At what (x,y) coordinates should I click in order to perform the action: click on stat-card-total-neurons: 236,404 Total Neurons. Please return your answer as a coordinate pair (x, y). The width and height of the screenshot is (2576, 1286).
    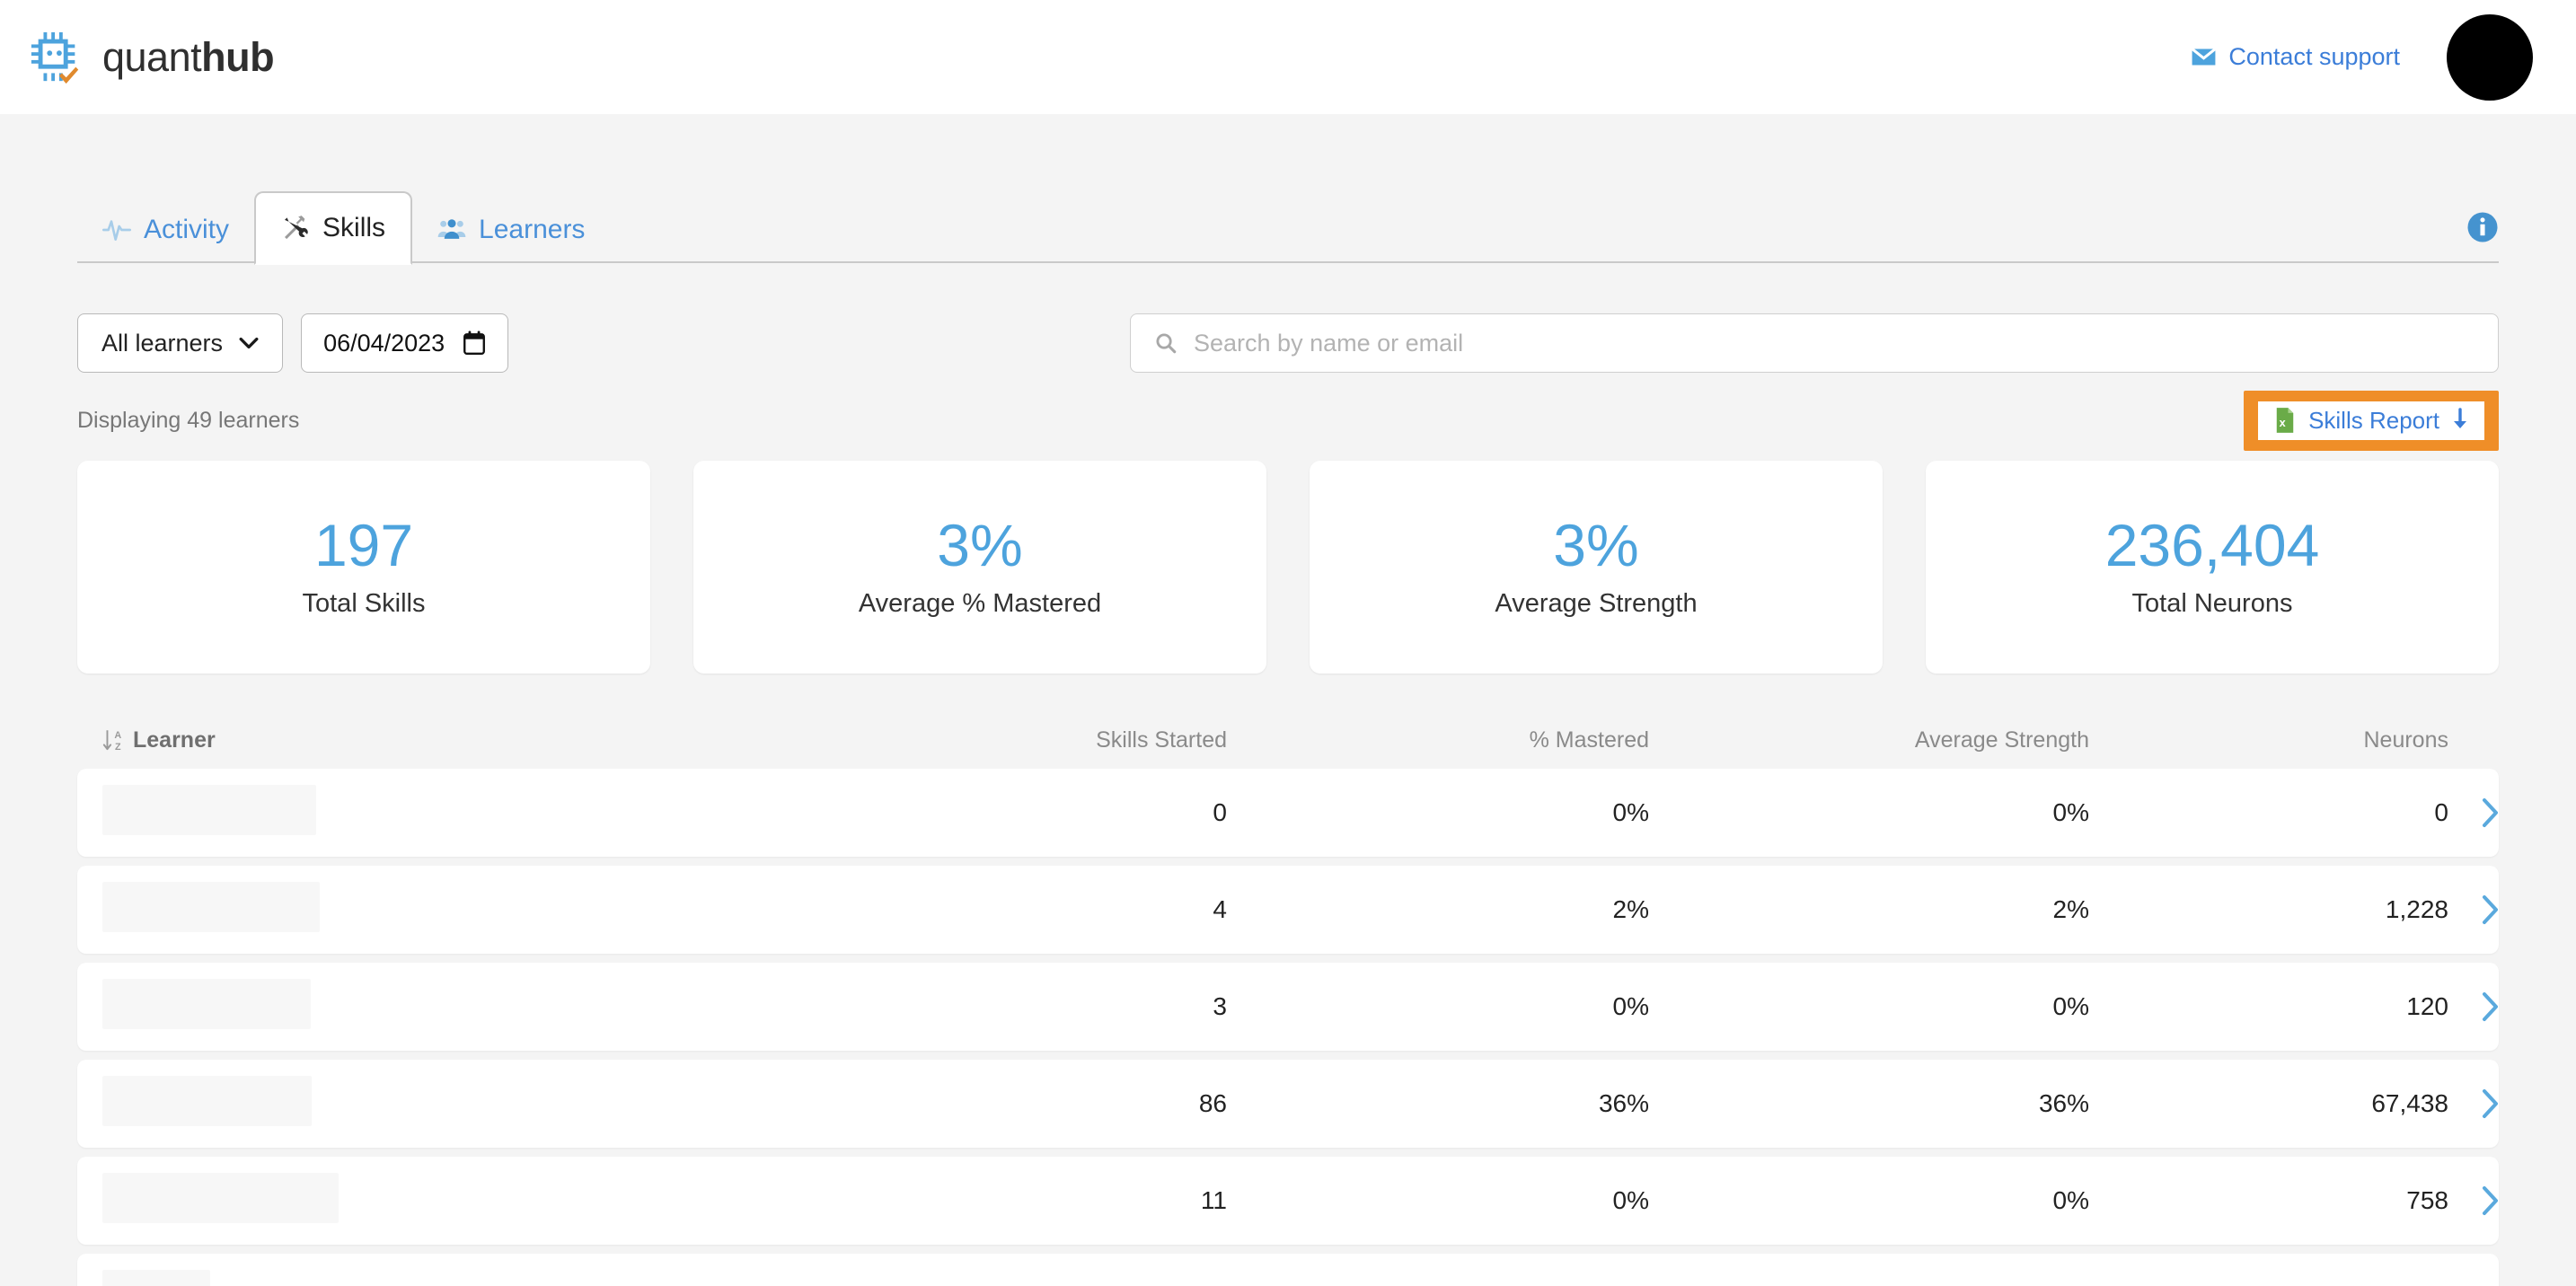
    Looking at the image, I should click on (2212, 567).